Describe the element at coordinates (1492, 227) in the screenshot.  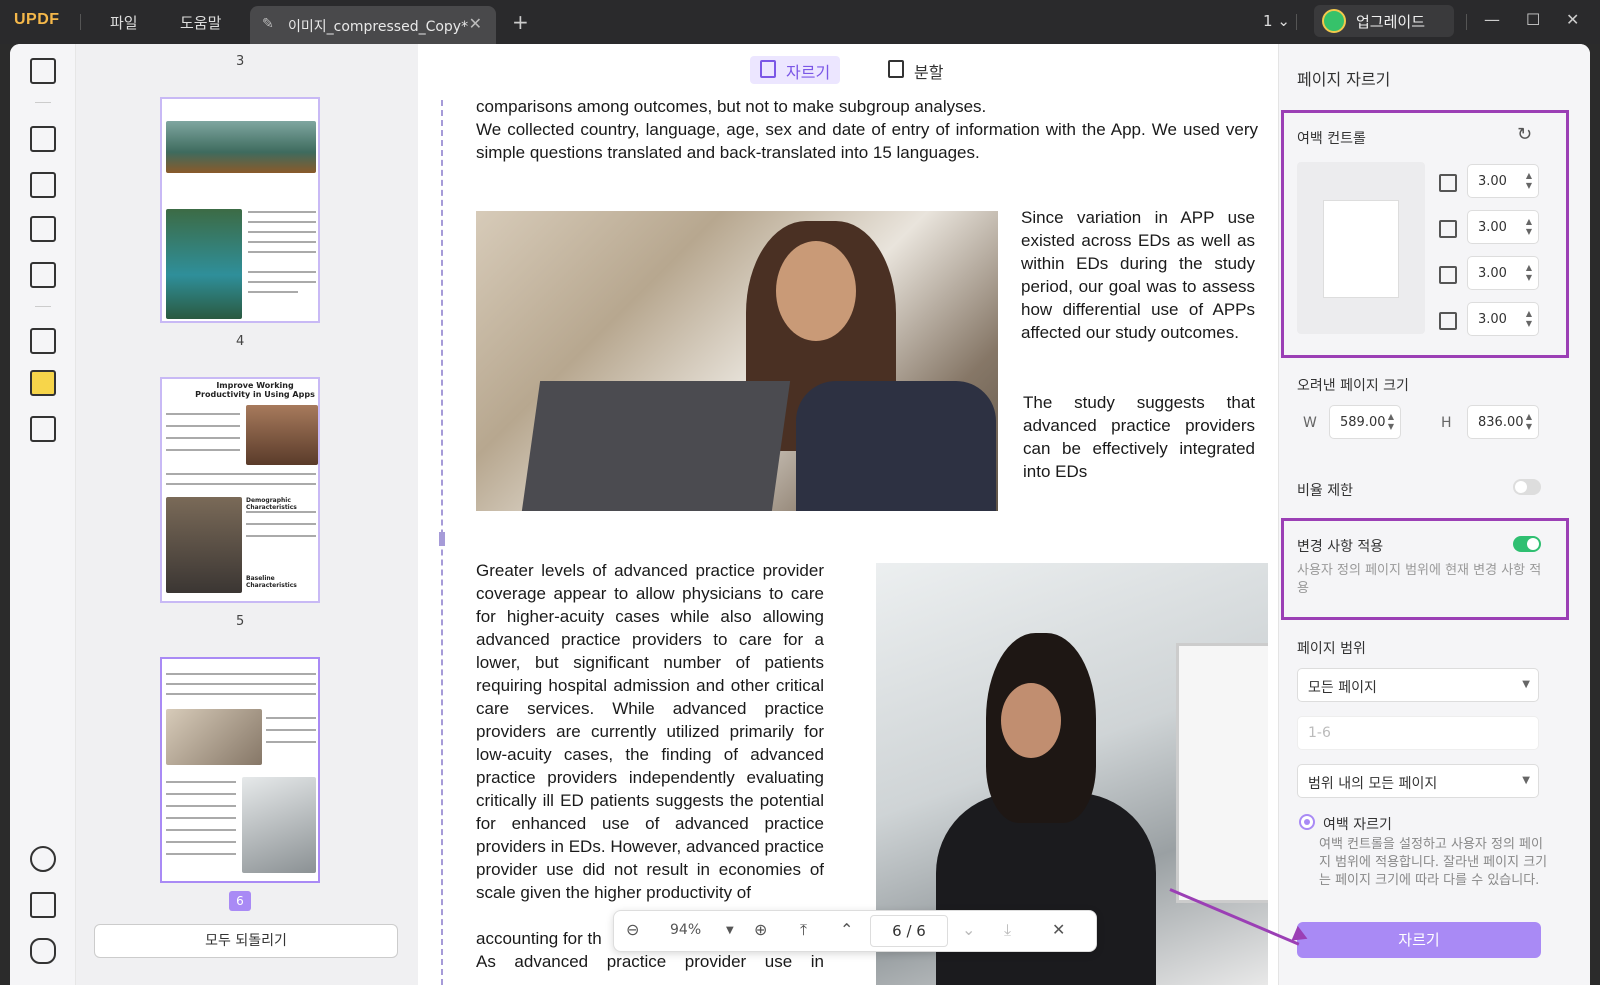
I see `bottom-margin-value: 3.00` at that location.